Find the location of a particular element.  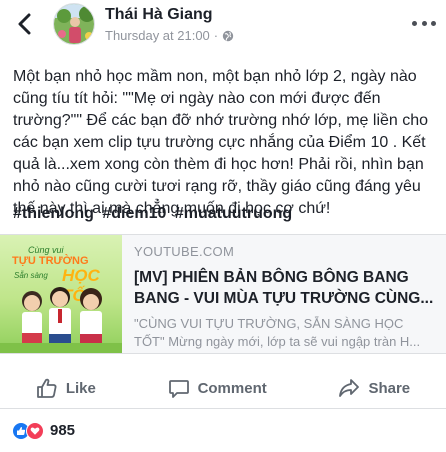

hashtags: #thienlong #diem10 #muatuutruong is located at coordinates (154, 214).